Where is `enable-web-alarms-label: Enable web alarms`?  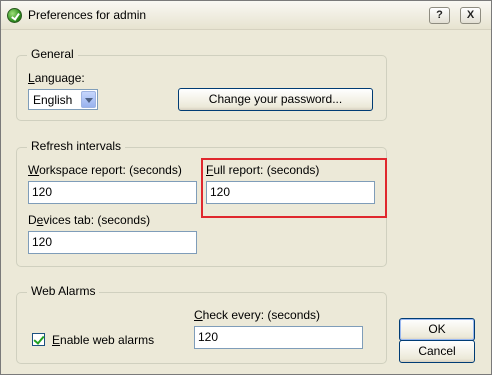 enable-web-alarms-label: Enable web alarms is located at coordinates (103, 340).